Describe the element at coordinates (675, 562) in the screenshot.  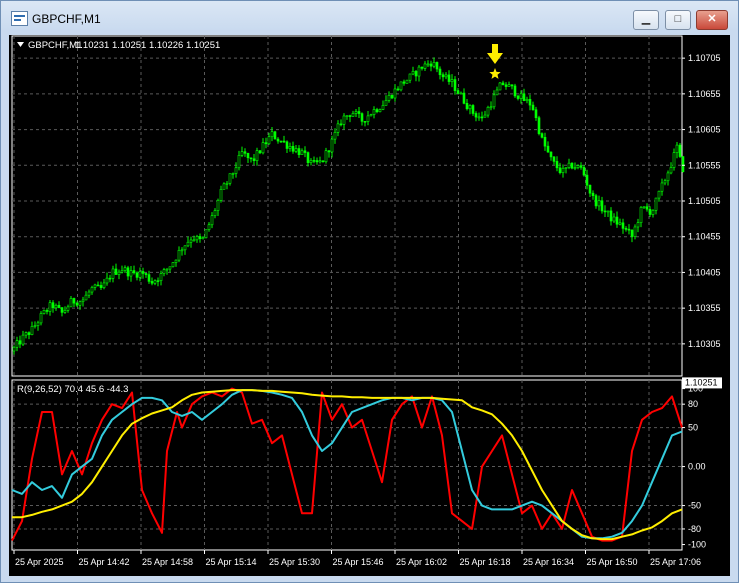
I see `time-tick-label: 25 Apr 17:06` at that location.